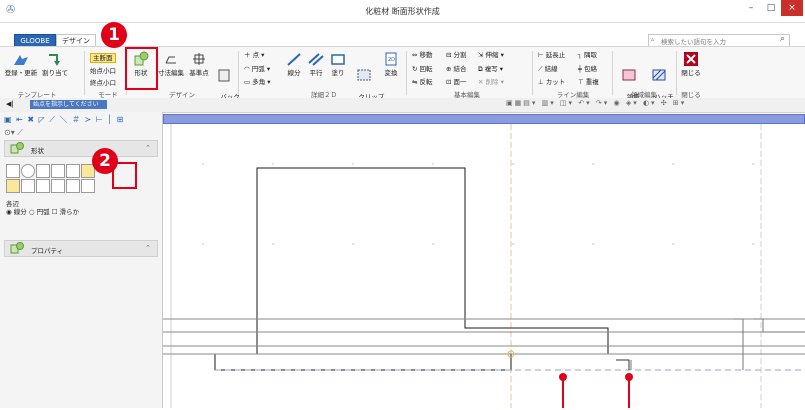 The width and height of the screenshot is (805, 410). I want to click on mode-main-section: 主断面, so click(103, 58).